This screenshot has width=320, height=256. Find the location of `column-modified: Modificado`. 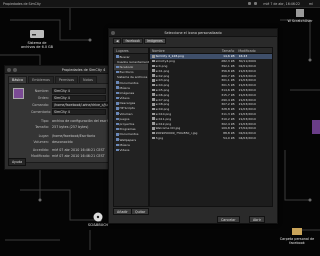

column-modified: Modificado is located at coordinates (254, 50).